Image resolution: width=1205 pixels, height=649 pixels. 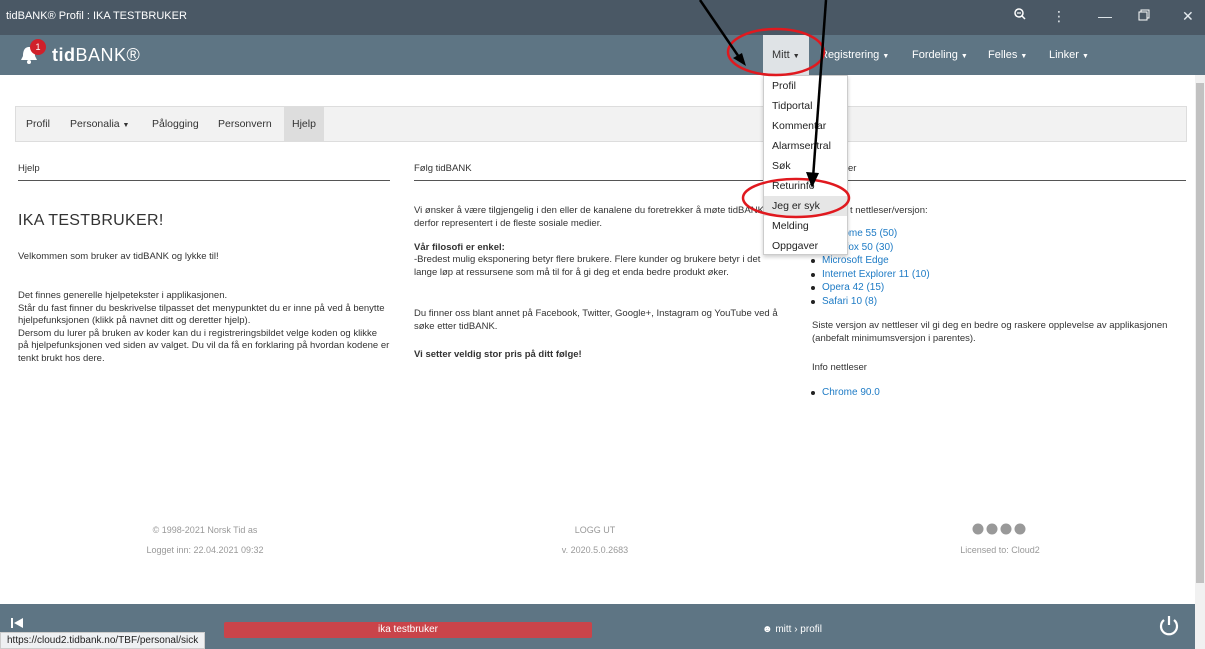 What do you see at coordinates (805, 146) in the screenshot?
I see `menu-item-alarmsentral: Alarmsentral` at bounding box center [805, 146].